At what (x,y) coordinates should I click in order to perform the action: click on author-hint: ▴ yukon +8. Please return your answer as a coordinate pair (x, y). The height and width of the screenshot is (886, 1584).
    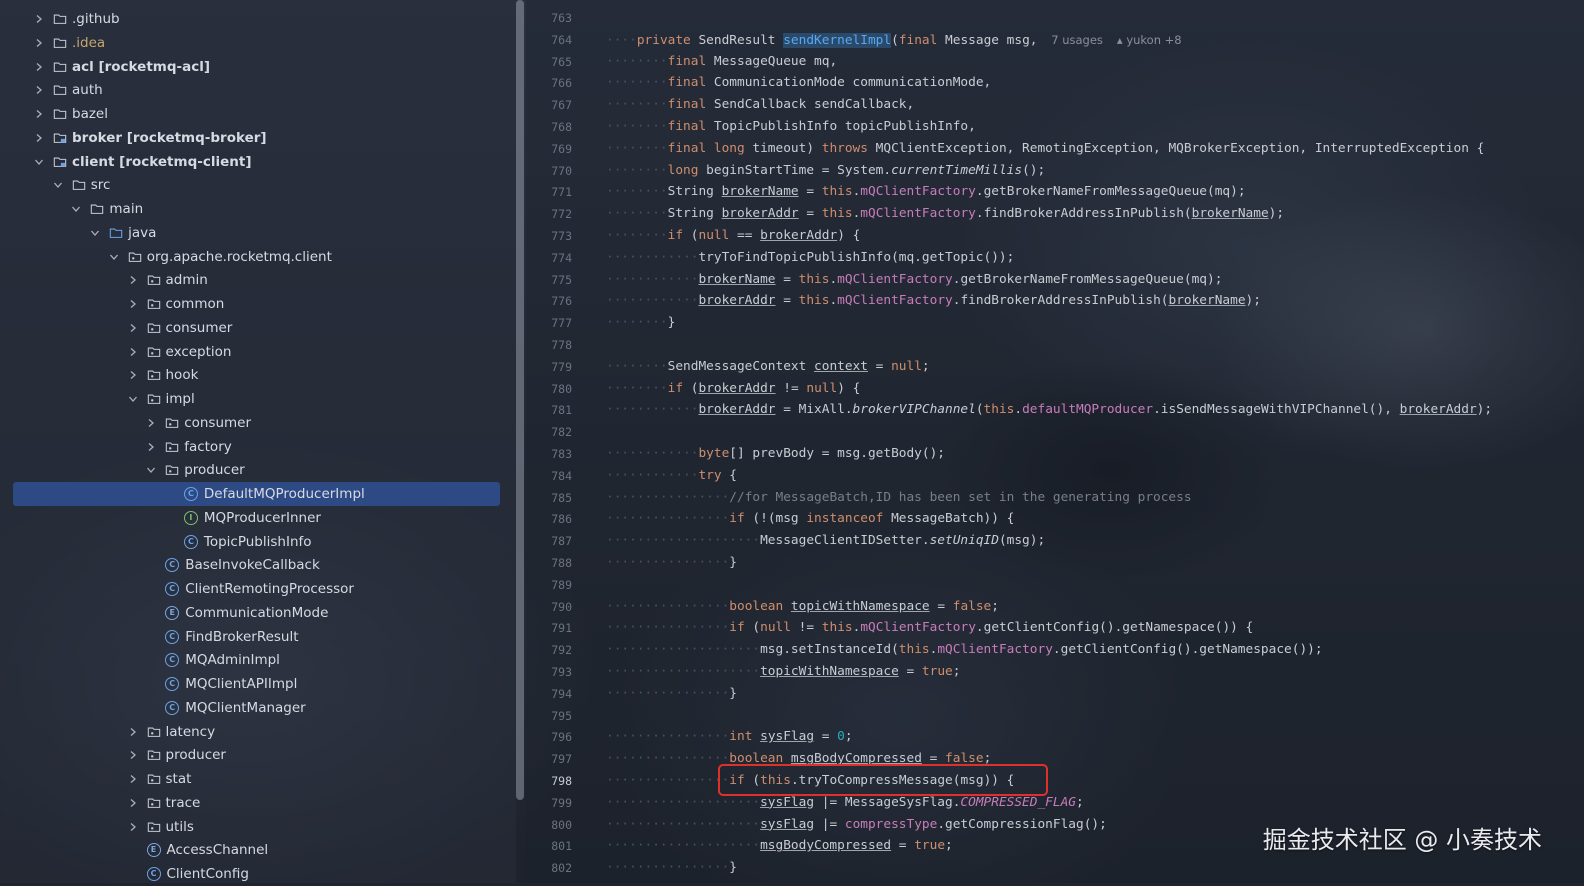
    Looking at the image, I should click on (1149, 40).